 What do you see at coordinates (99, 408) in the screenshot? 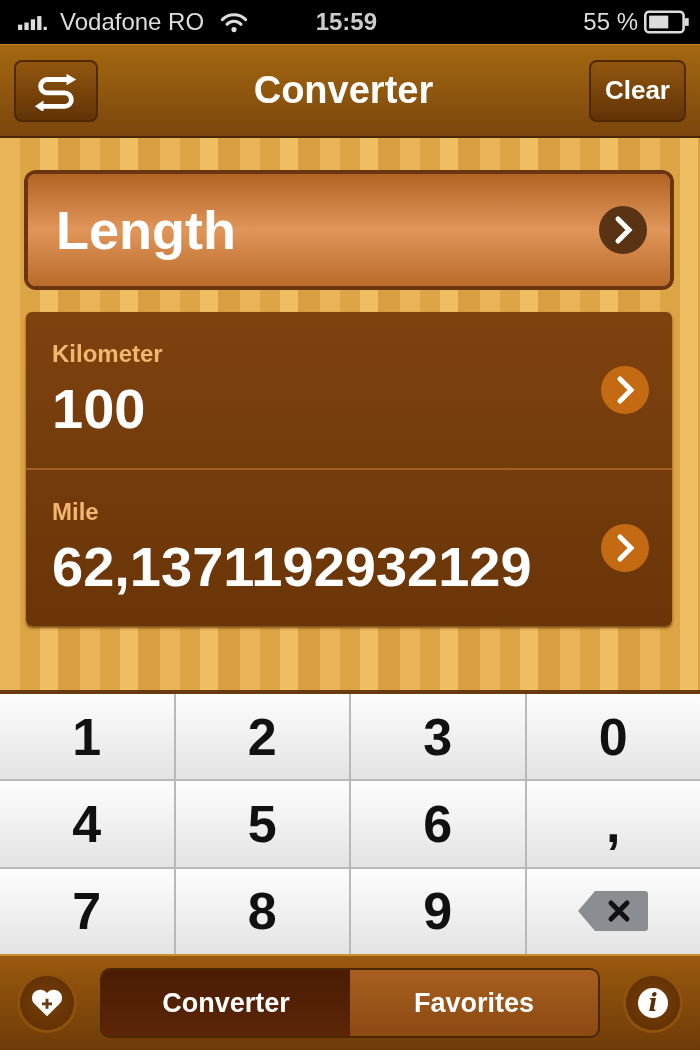
I see `unit-value: 100` at bounding box center [99, 408].